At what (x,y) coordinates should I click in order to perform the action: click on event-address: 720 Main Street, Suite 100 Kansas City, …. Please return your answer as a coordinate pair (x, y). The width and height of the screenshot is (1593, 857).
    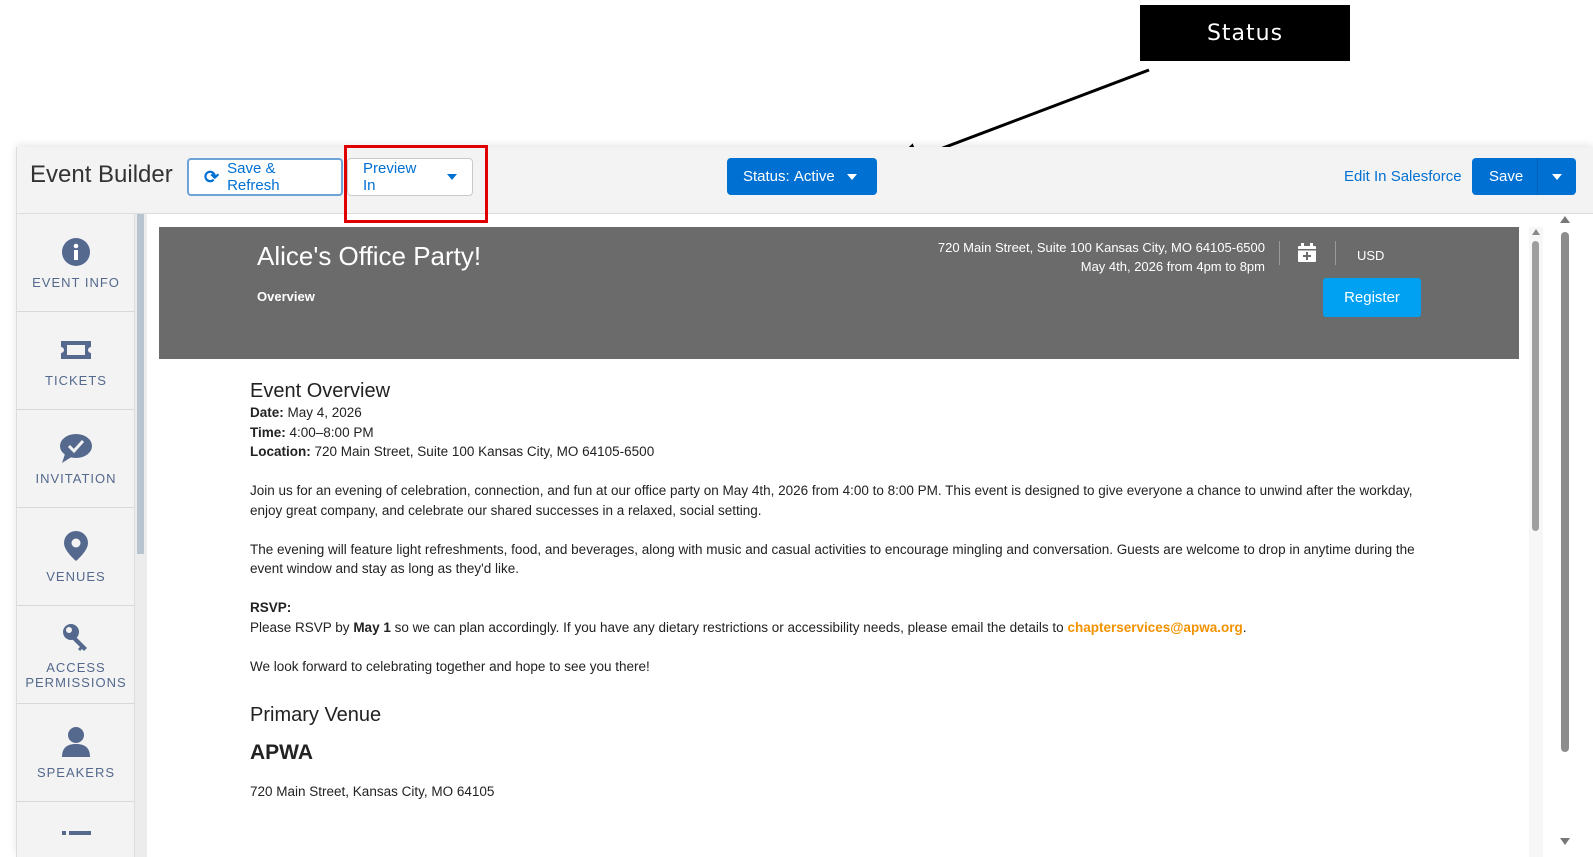
    Looking at the image, I should click on (1101, 247).